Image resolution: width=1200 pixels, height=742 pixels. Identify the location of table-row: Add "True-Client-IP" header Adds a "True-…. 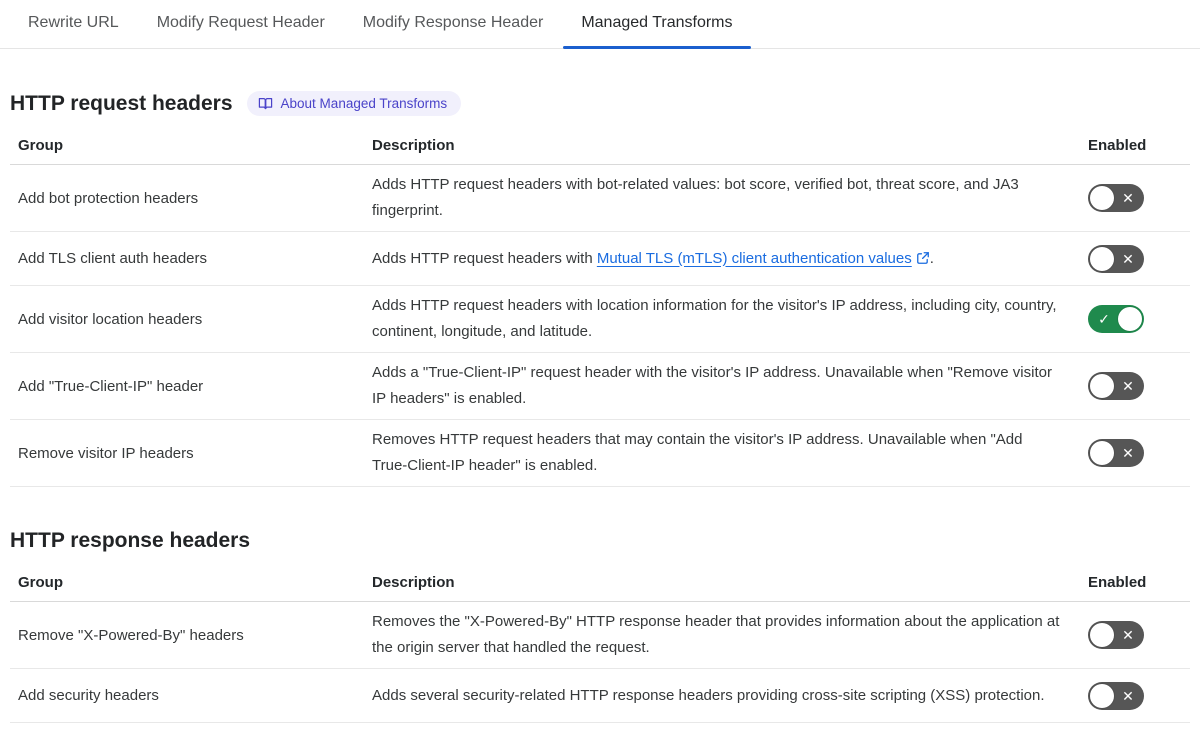
(600, 386).